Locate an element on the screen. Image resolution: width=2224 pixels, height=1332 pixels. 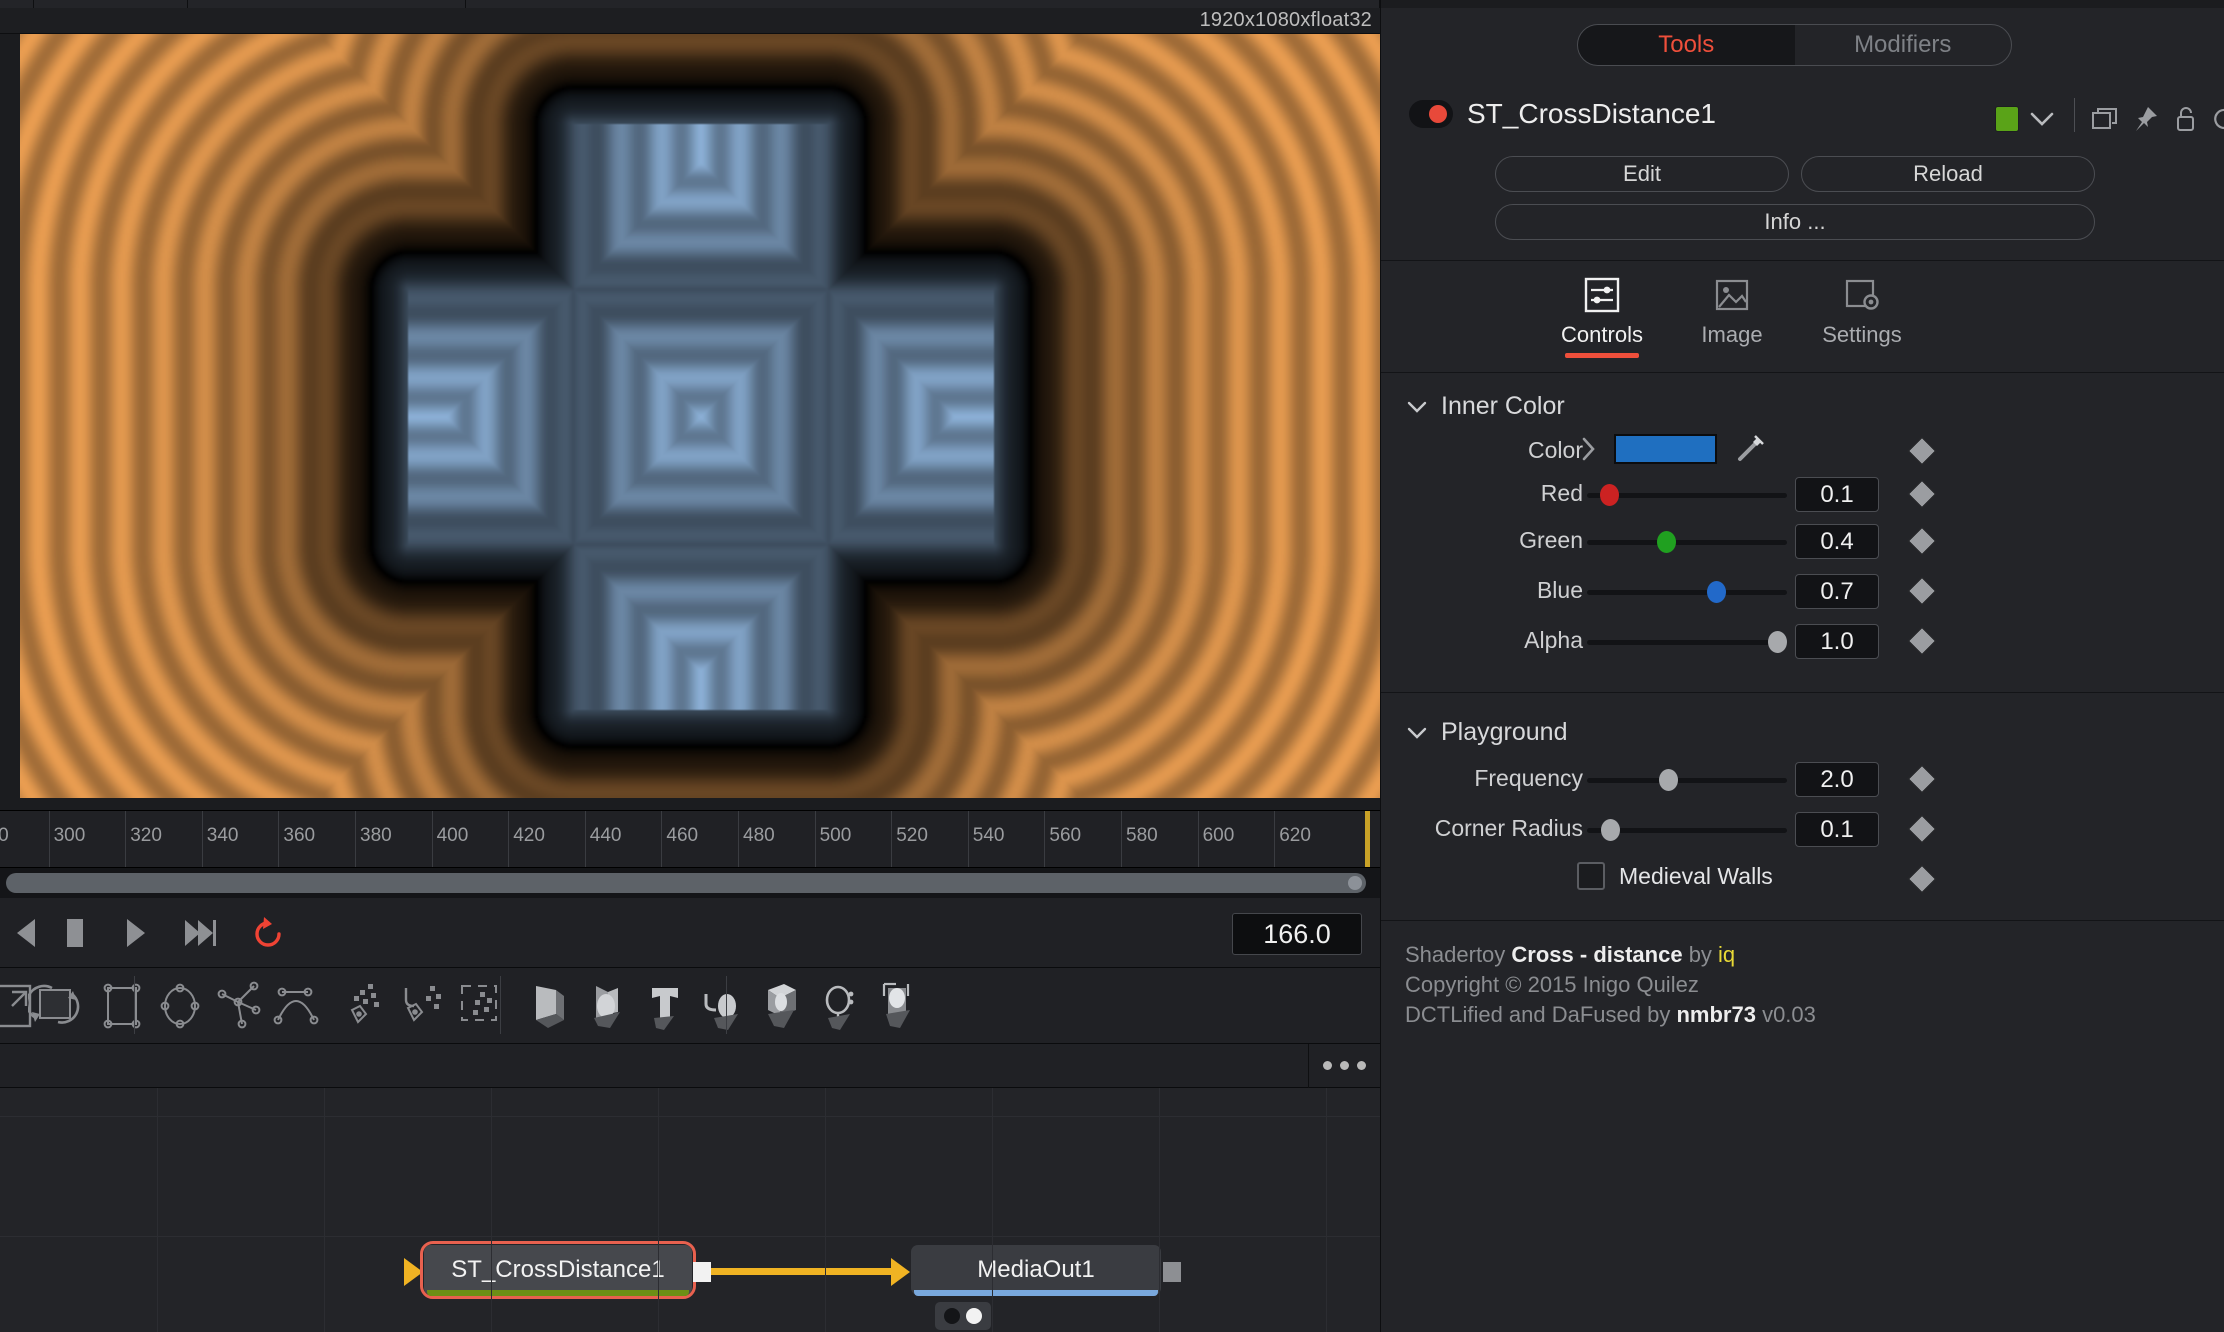
node-color-chip is located at coordinates (2007, 119).